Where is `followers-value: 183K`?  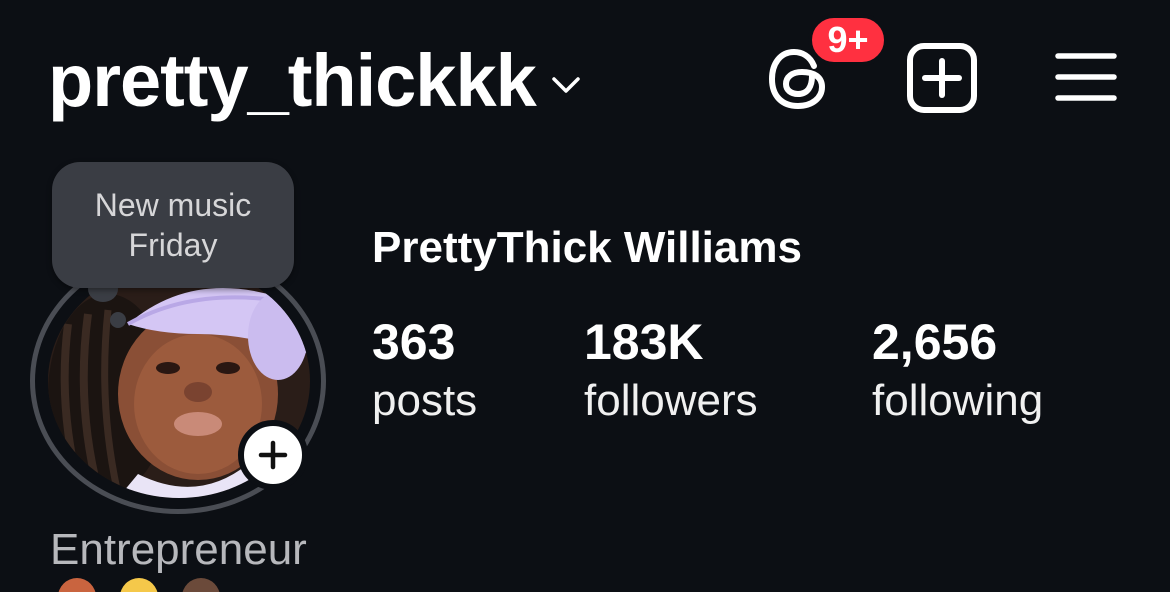
followers-value: 183K is located at coordinates (644, 342).